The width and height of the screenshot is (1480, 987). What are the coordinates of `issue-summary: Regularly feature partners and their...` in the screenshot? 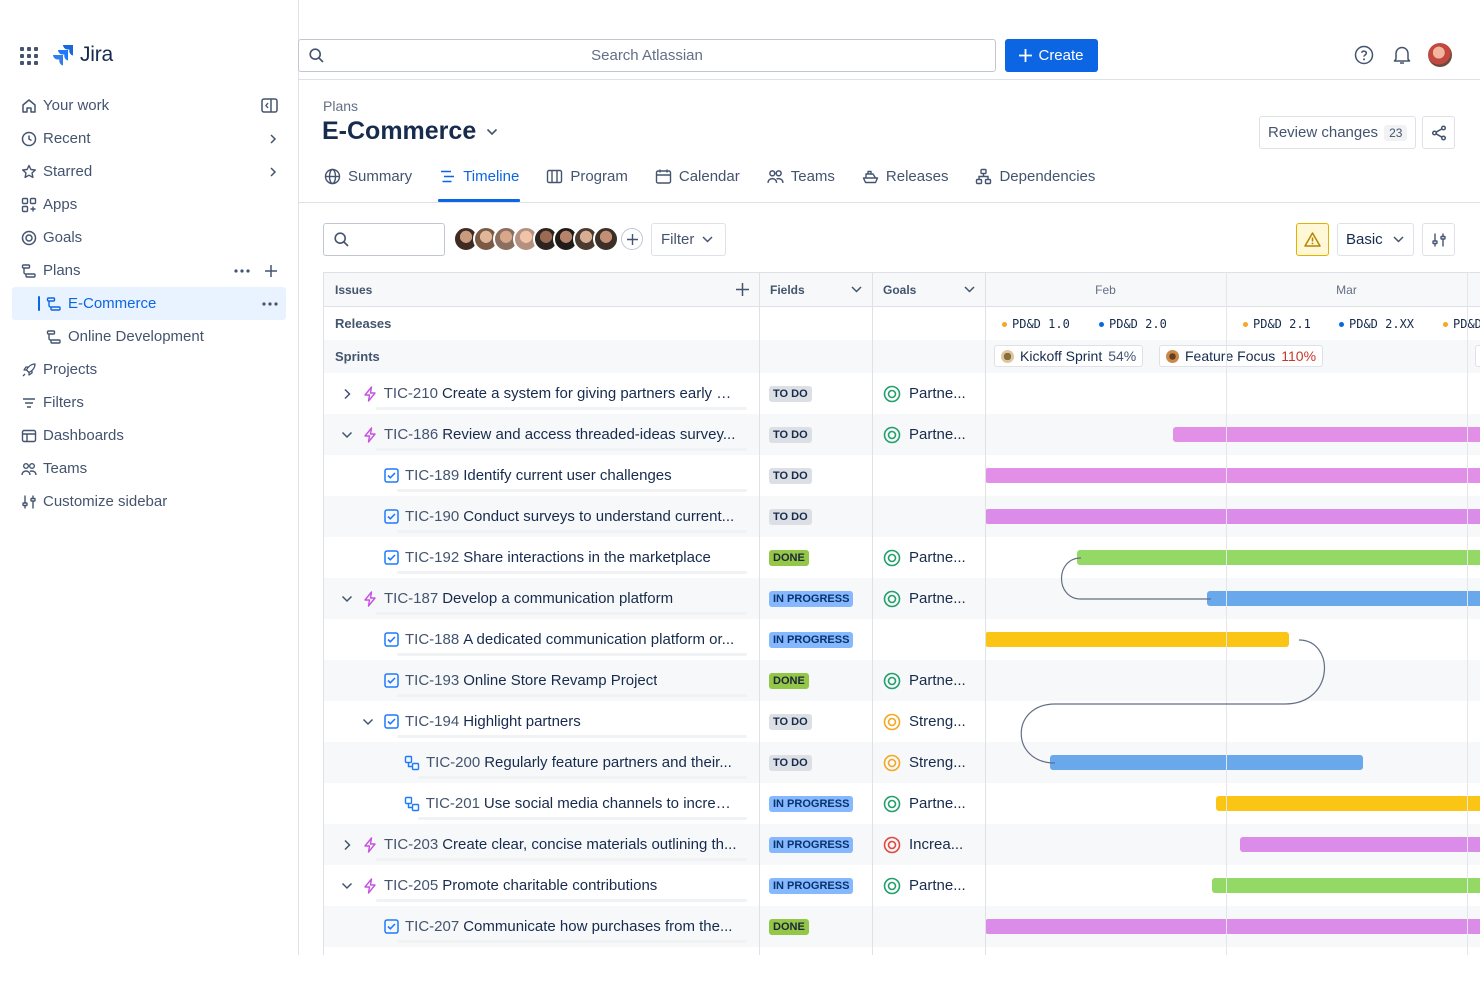 It's located at (608, 762).